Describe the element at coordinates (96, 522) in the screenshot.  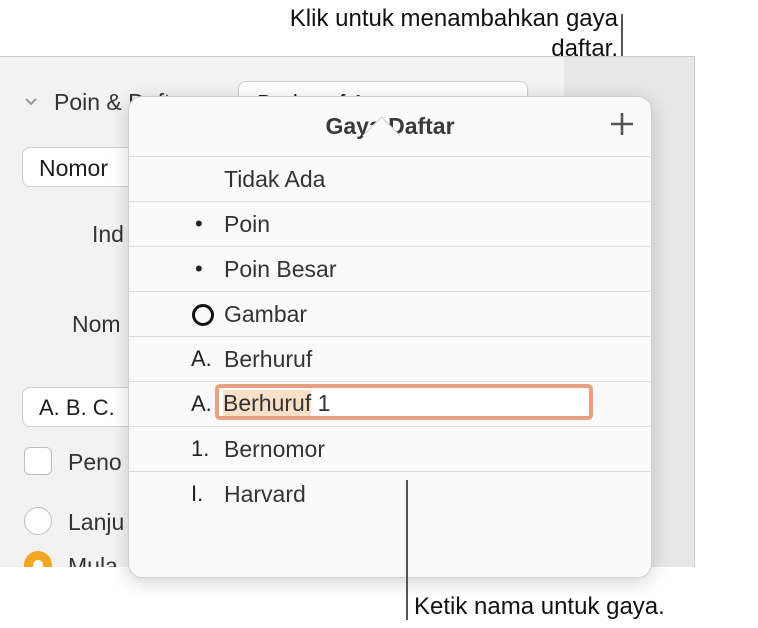
I see `radio-label-fragment-1: Lanju` at that location.